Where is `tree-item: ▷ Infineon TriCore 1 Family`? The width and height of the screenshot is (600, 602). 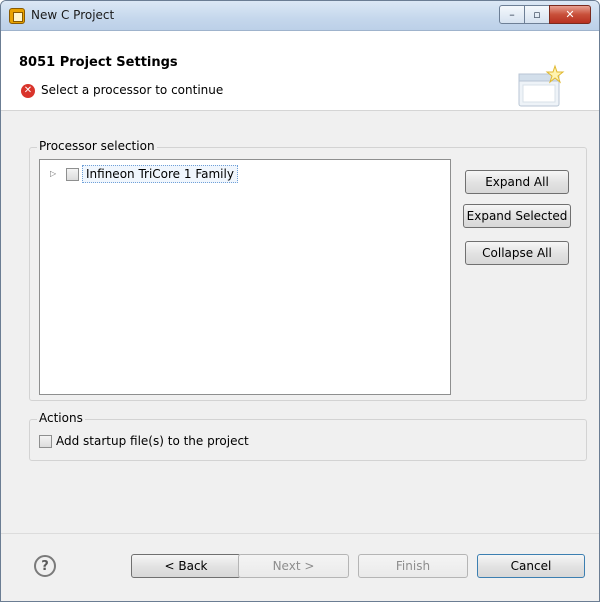 tree-item: ▷ Infineon TriCore 1 Family is located at coordinates (144, 174).